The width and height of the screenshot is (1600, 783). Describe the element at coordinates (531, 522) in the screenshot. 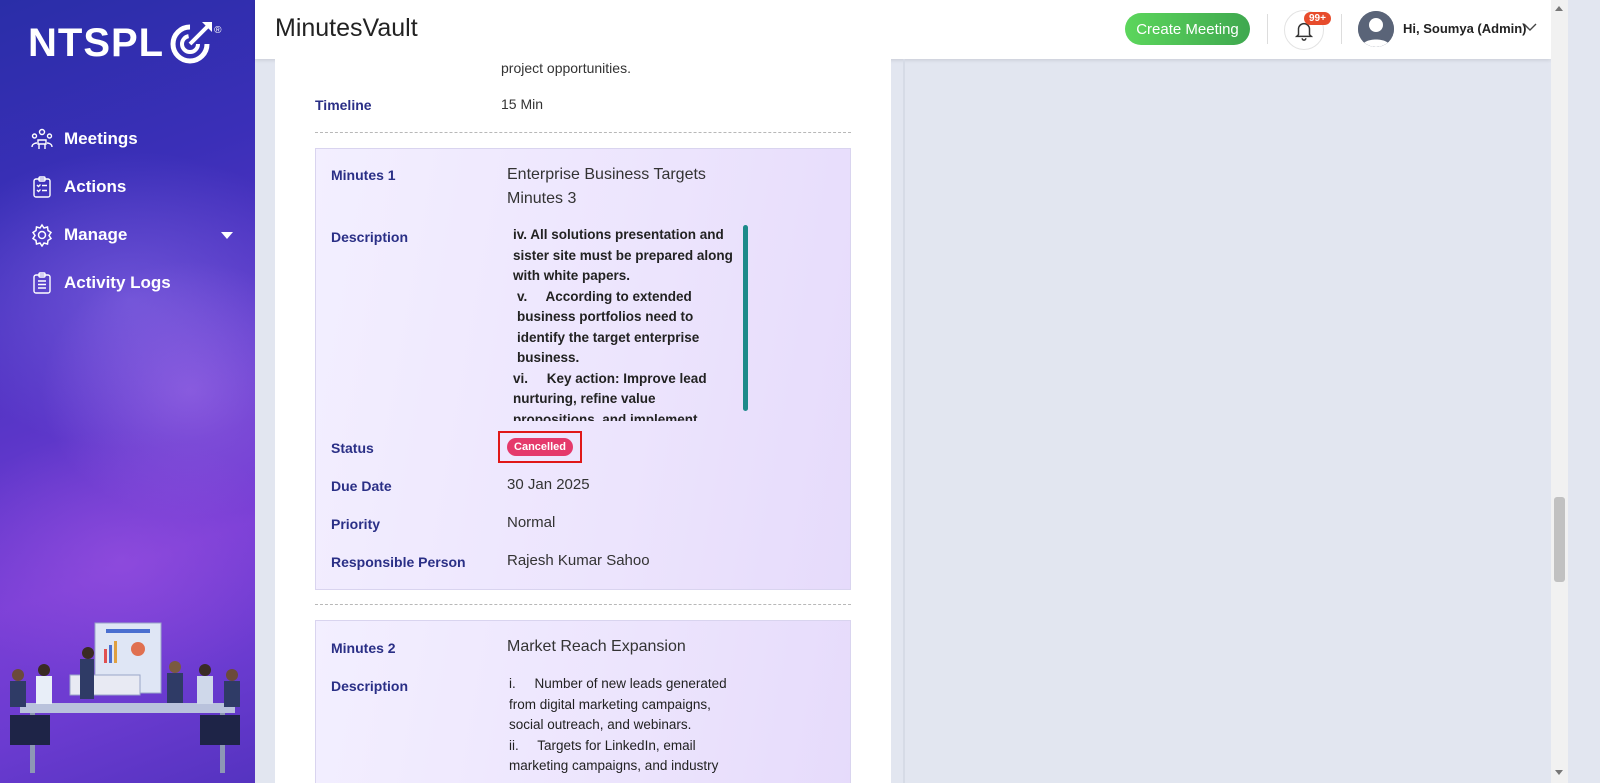

I see `priority-value: Normal` at that location.